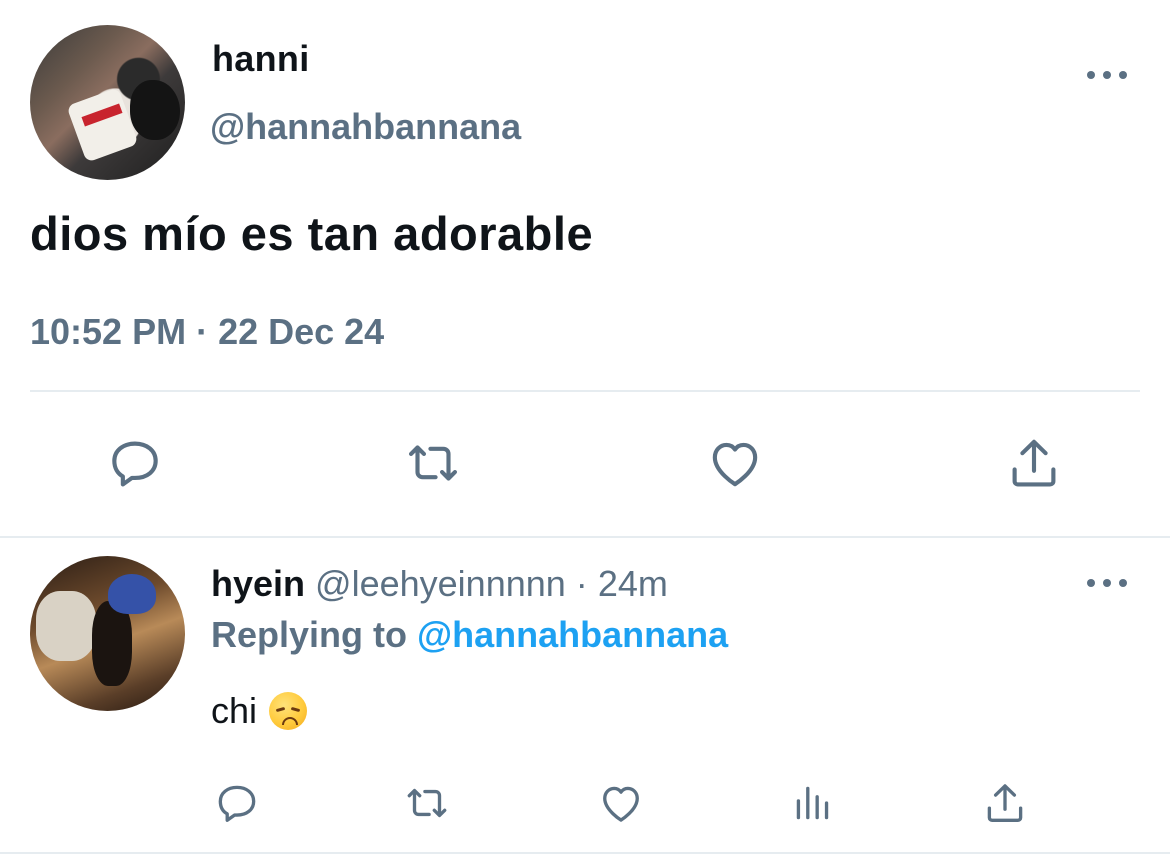 The height and width of the screenshot is (855, 1170). What do you see at coordinates (365, 127) in the screenshot?
I see `author-handle: @hannahbannana` at bounding box center [365, 127].